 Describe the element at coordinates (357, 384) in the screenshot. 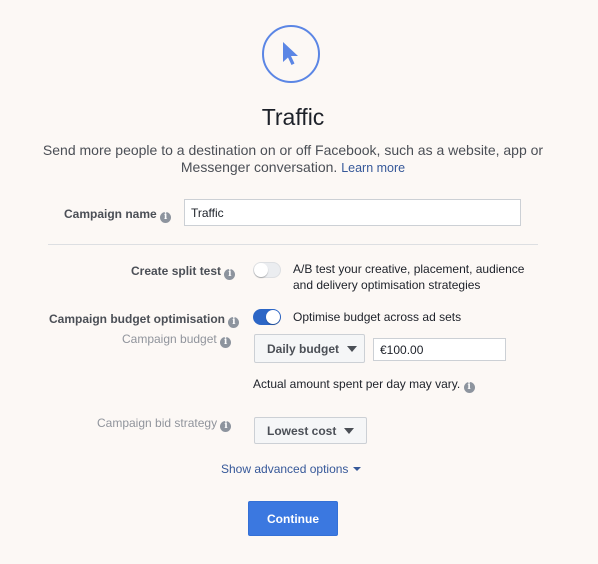

I see `budget-note-text: Actual amount spent per day may vary.` at that location.